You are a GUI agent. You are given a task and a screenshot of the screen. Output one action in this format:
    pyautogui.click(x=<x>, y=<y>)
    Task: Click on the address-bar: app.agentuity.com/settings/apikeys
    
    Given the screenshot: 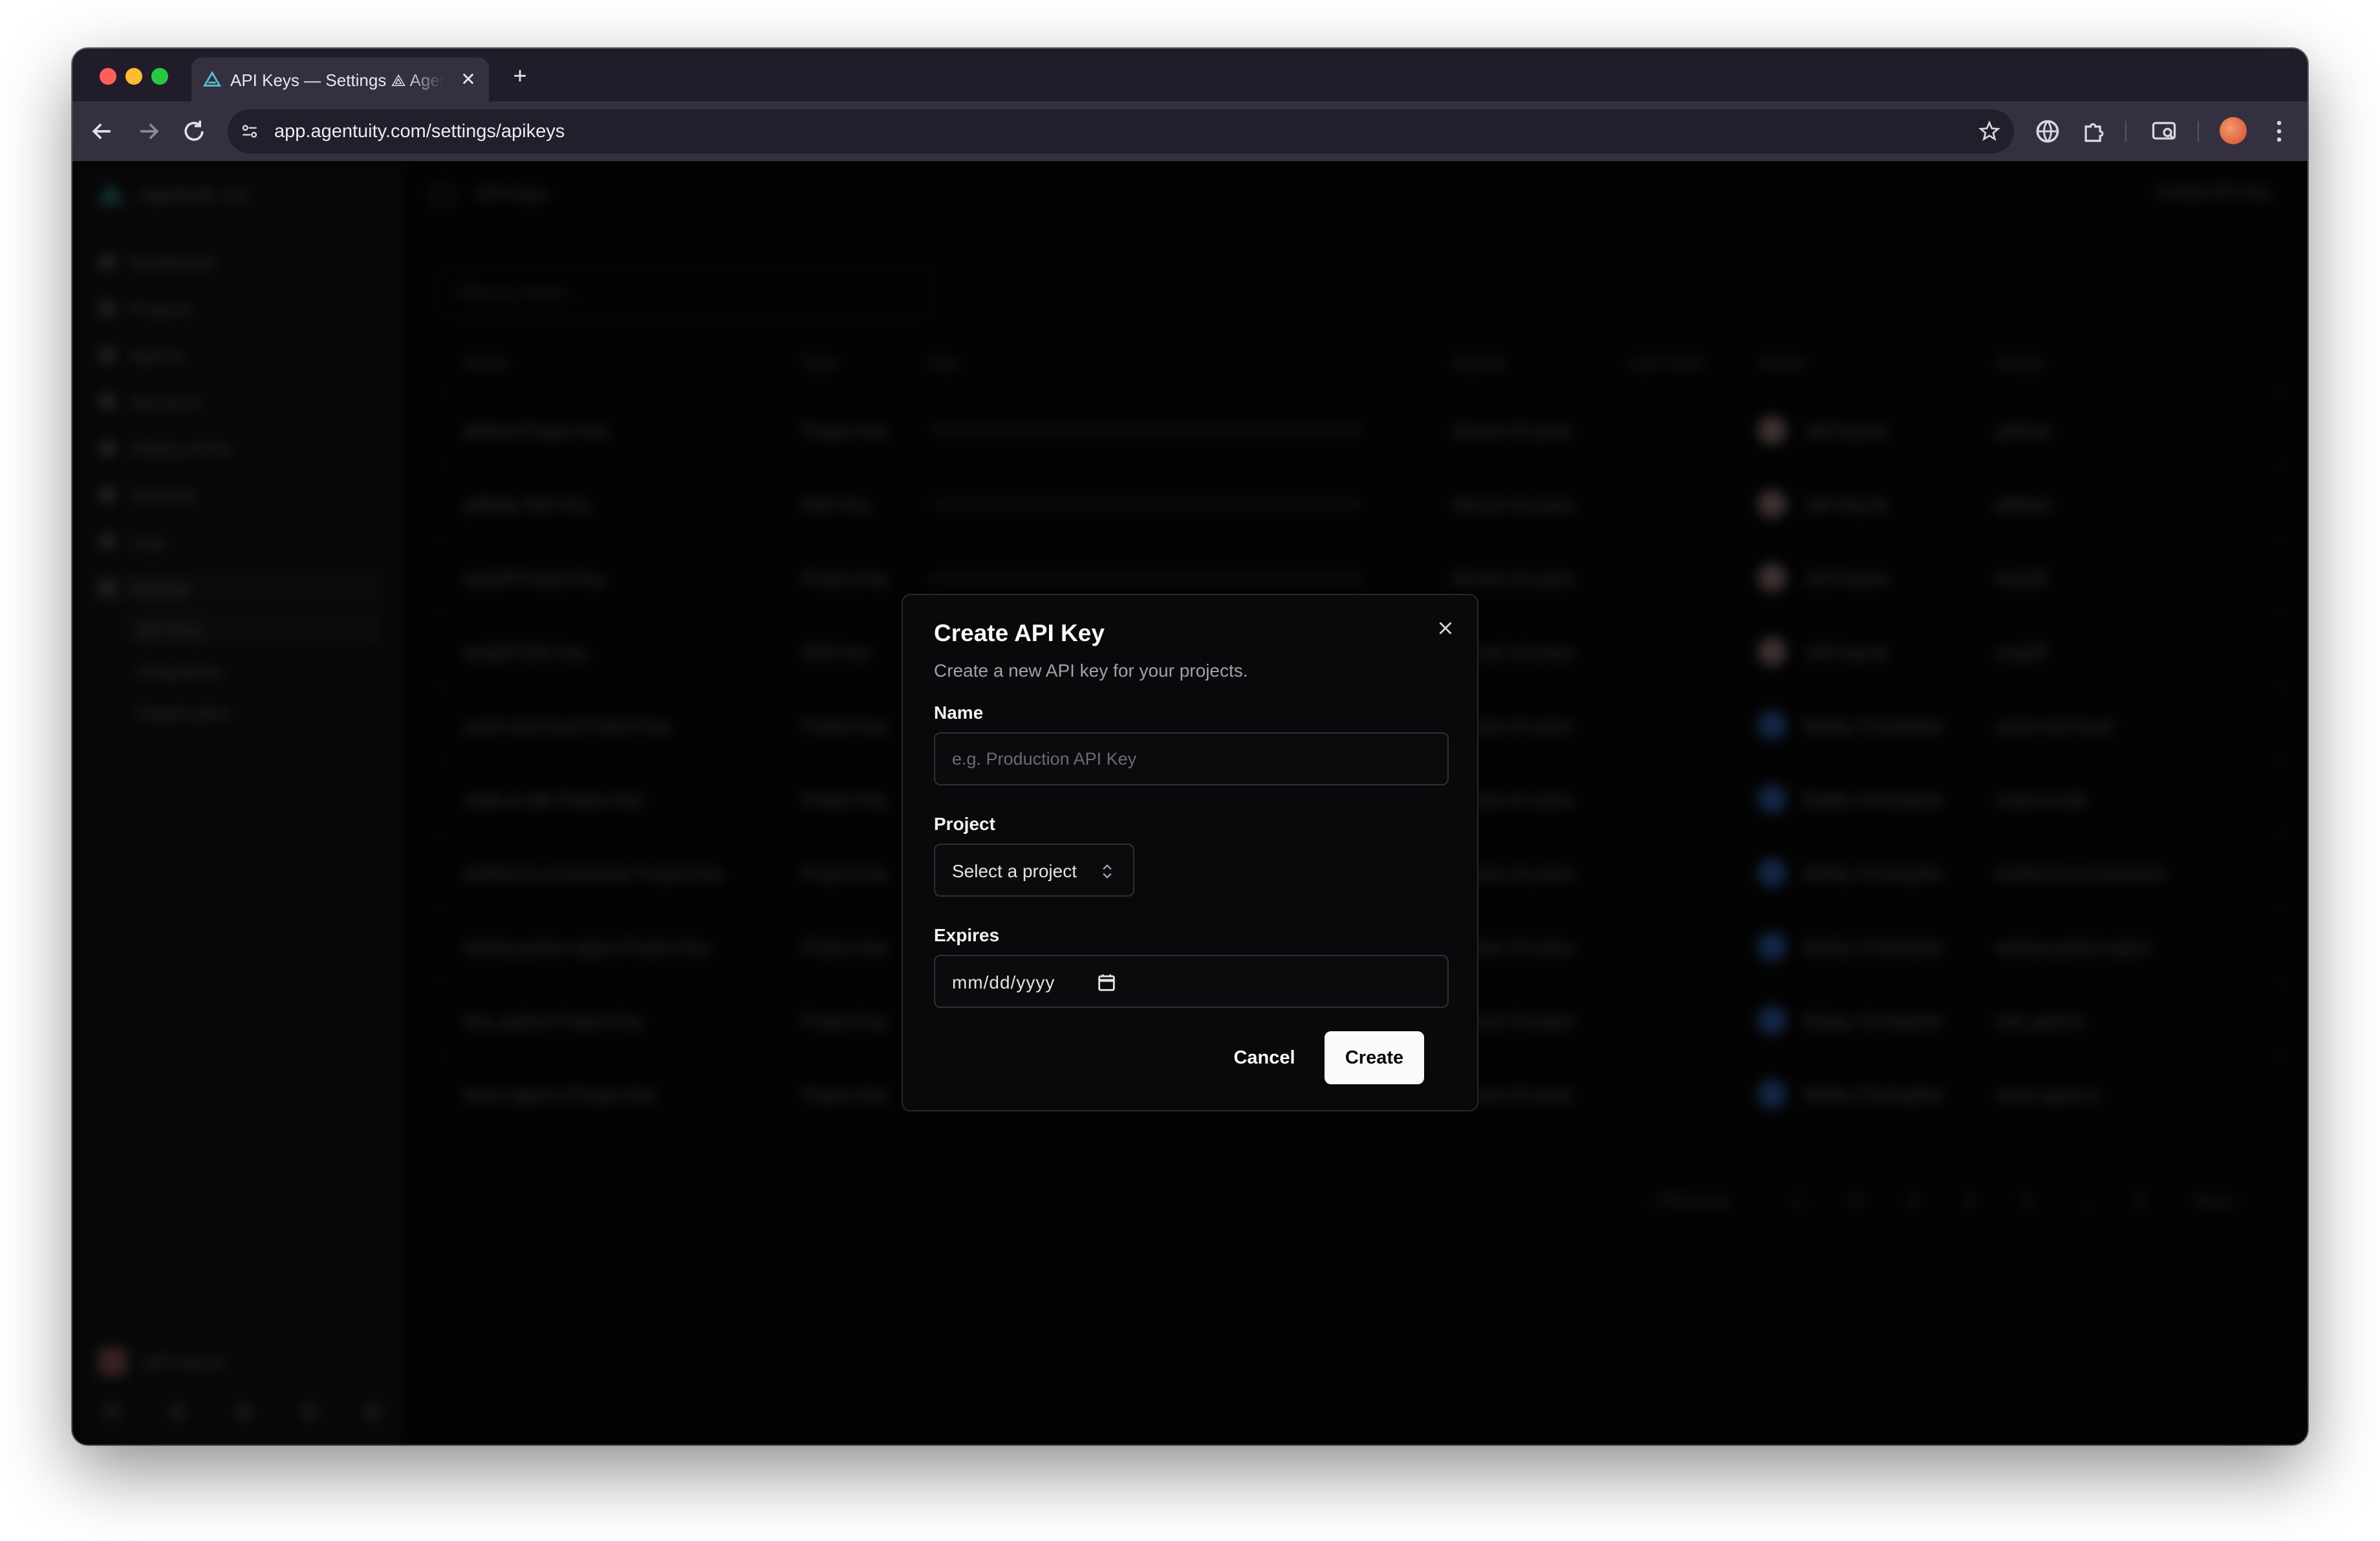 What is the action you would take?
    pyautogui.click(x=1121, y=131)
    